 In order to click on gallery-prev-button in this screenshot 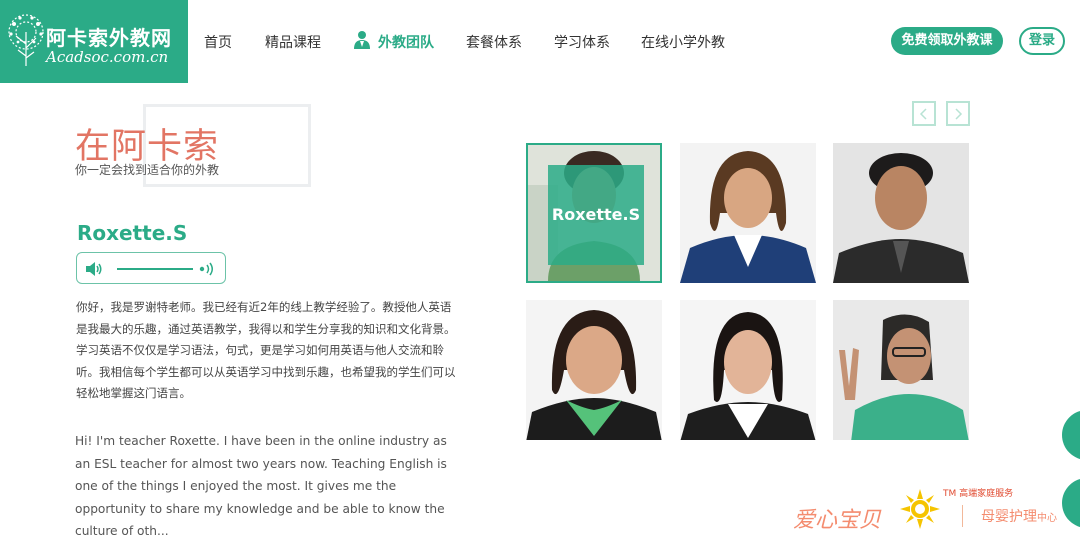, I will do `click(924, 113)`.